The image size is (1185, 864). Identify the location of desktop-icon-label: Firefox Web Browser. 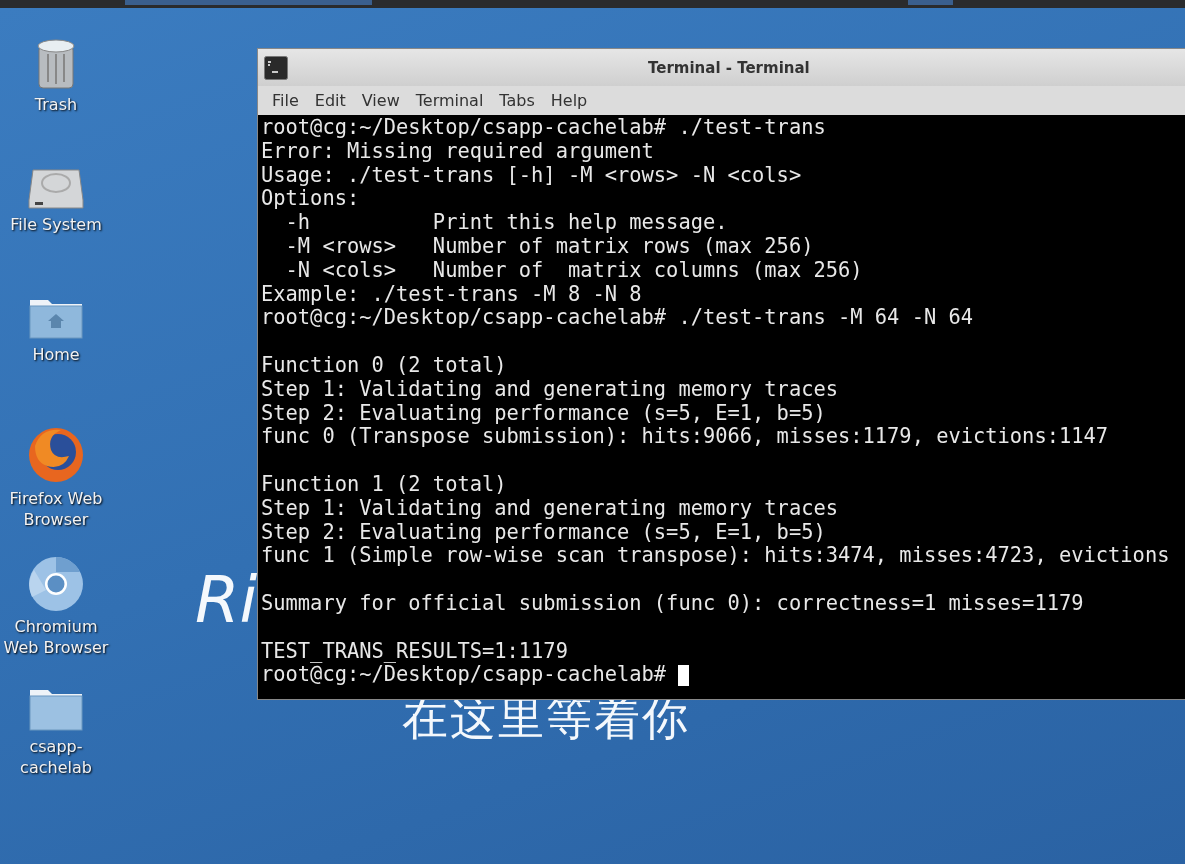
(56, 509).